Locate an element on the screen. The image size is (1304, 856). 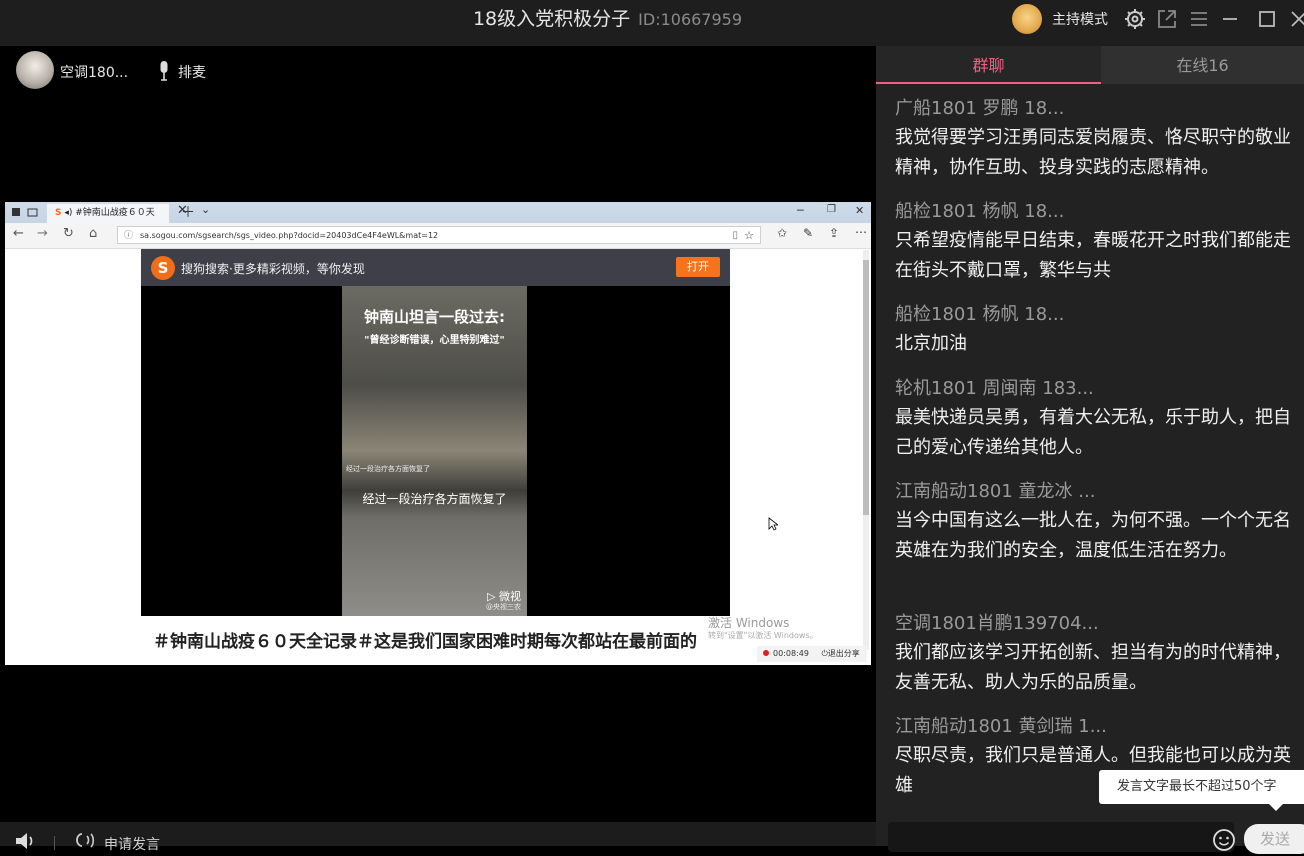
chevron-down-icon: ⌄ is located at coordinates (205, 209).